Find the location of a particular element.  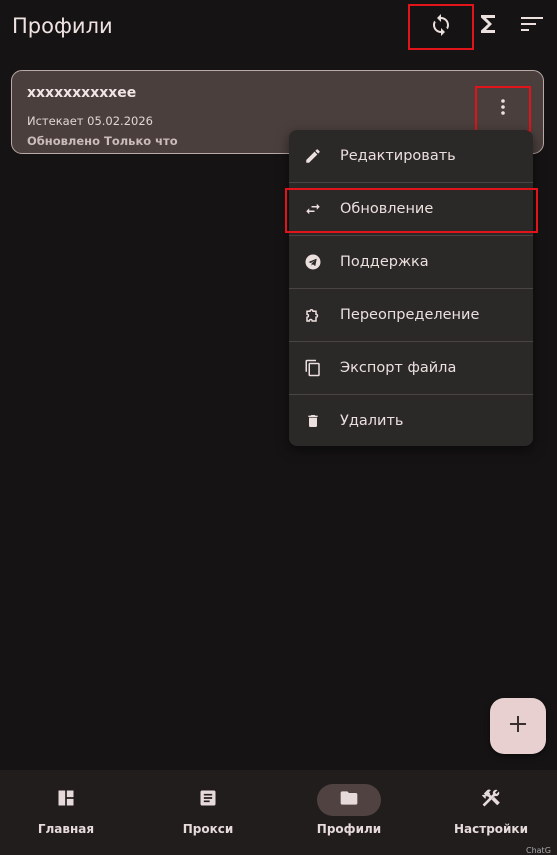

add-profile-button is located at coordinates (518, 726).